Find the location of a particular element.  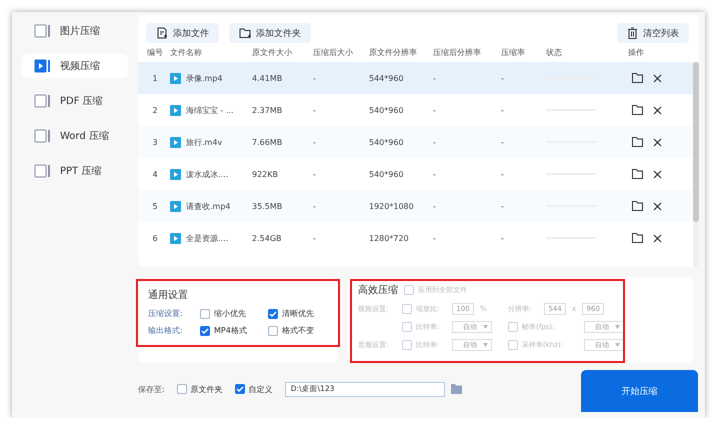

row-number: 3 is located at coordinates (155, 142).